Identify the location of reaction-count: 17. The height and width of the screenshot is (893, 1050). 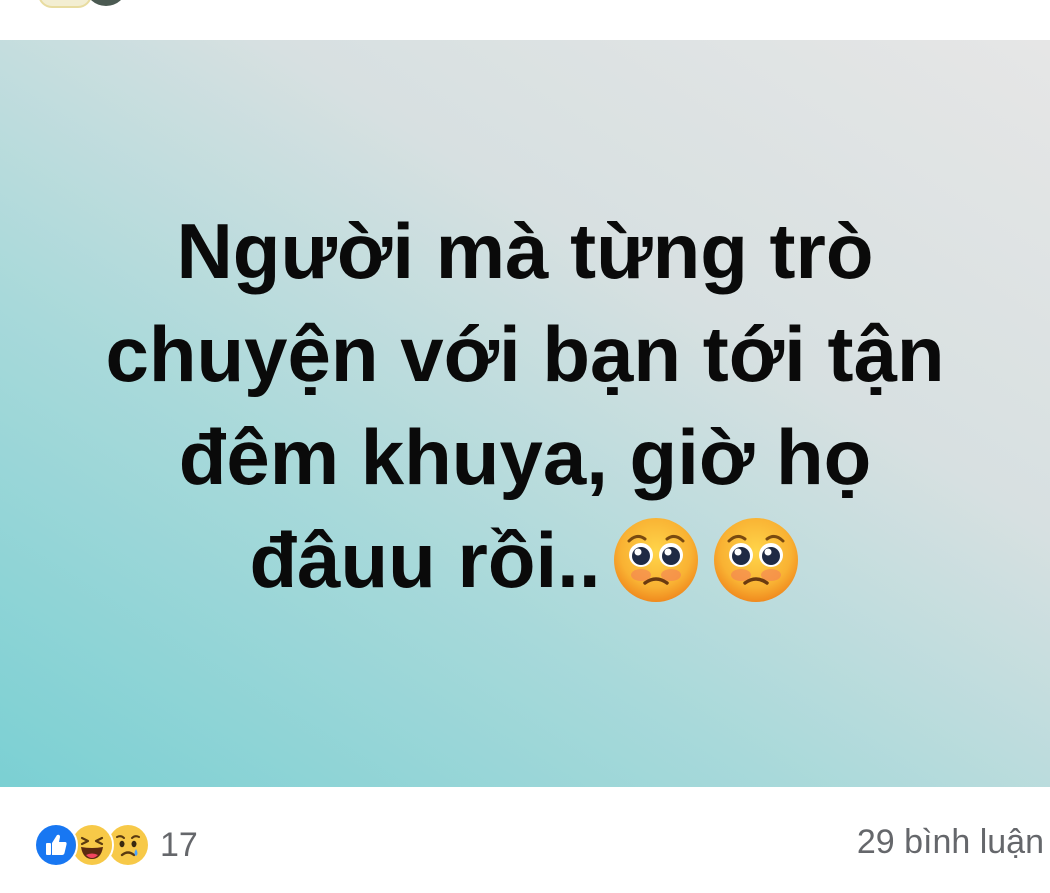
(179, 844).